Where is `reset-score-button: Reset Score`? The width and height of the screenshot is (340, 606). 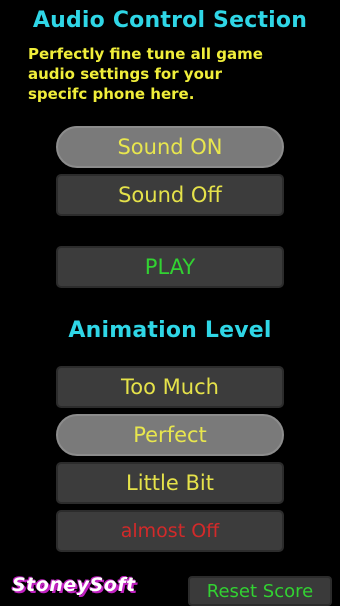 reset-score-button: Reset Score is located at coordinates (260, 591).